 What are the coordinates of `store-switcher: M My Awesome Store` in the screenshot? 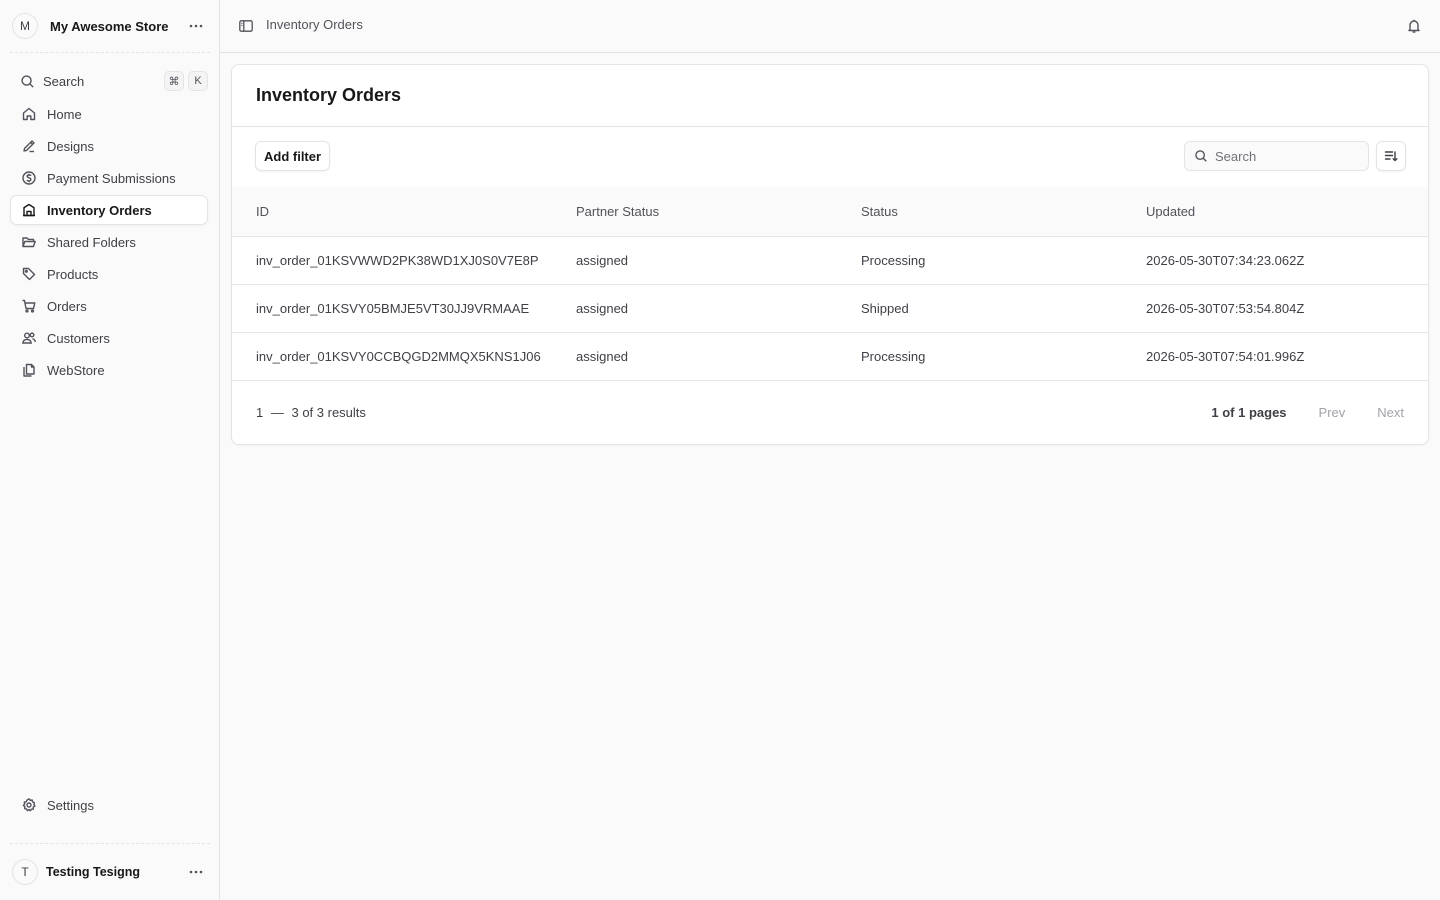 It's located at (110, 26).